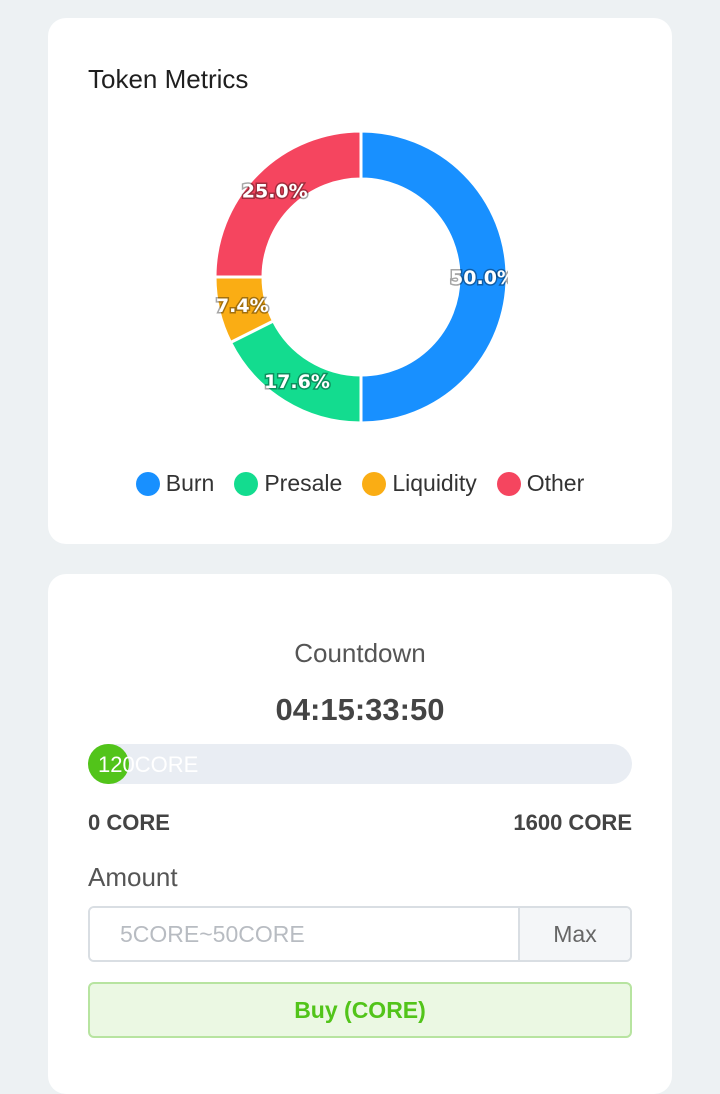 The height and width of the screenshot is (1094, 720). I want to click on legend-item-burn: Burn, so click(175, 483).